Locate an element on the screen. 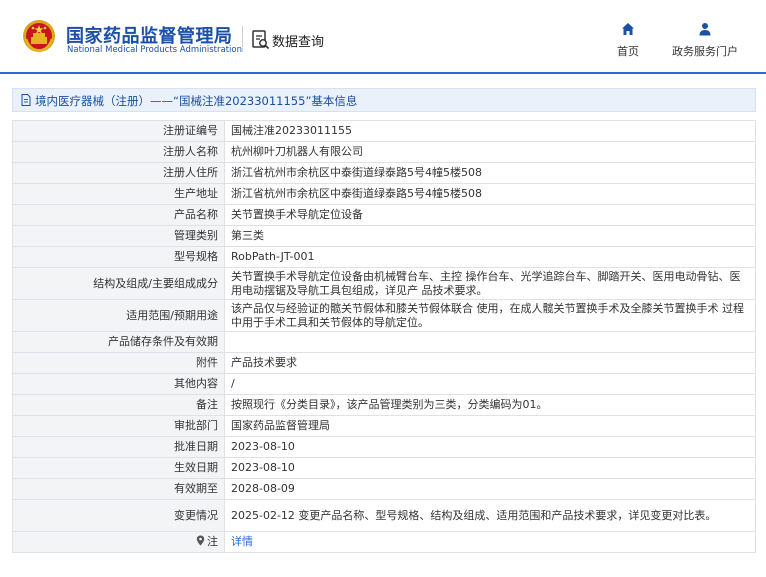  row-label: 审批部门 is located at coordinates (118, 426).